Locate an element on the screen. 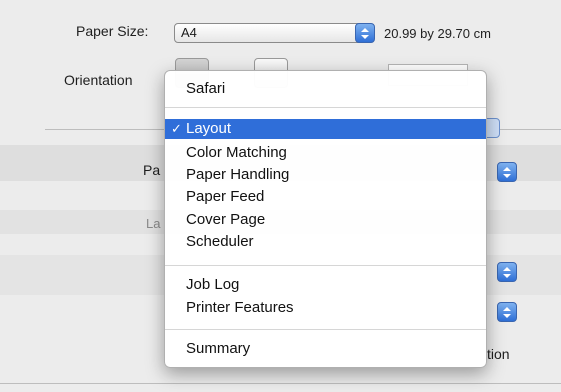 The height and width of the screenshot is (392, 561). menu-item-label: Layout is located at coordinates (209, 128).